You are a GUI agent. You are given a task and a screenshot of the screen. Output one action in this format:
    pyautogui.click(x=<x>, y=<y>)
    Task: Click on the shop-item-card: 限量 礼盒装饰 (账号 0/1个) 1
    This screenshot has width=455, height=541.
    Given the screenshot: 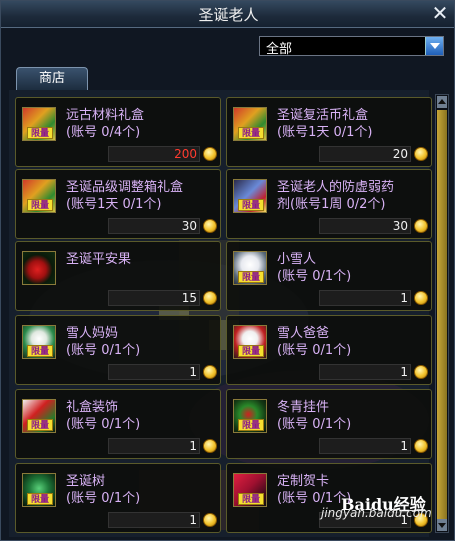 What is the action you would take?
    pyautogui.click(x=118, y=424)
    